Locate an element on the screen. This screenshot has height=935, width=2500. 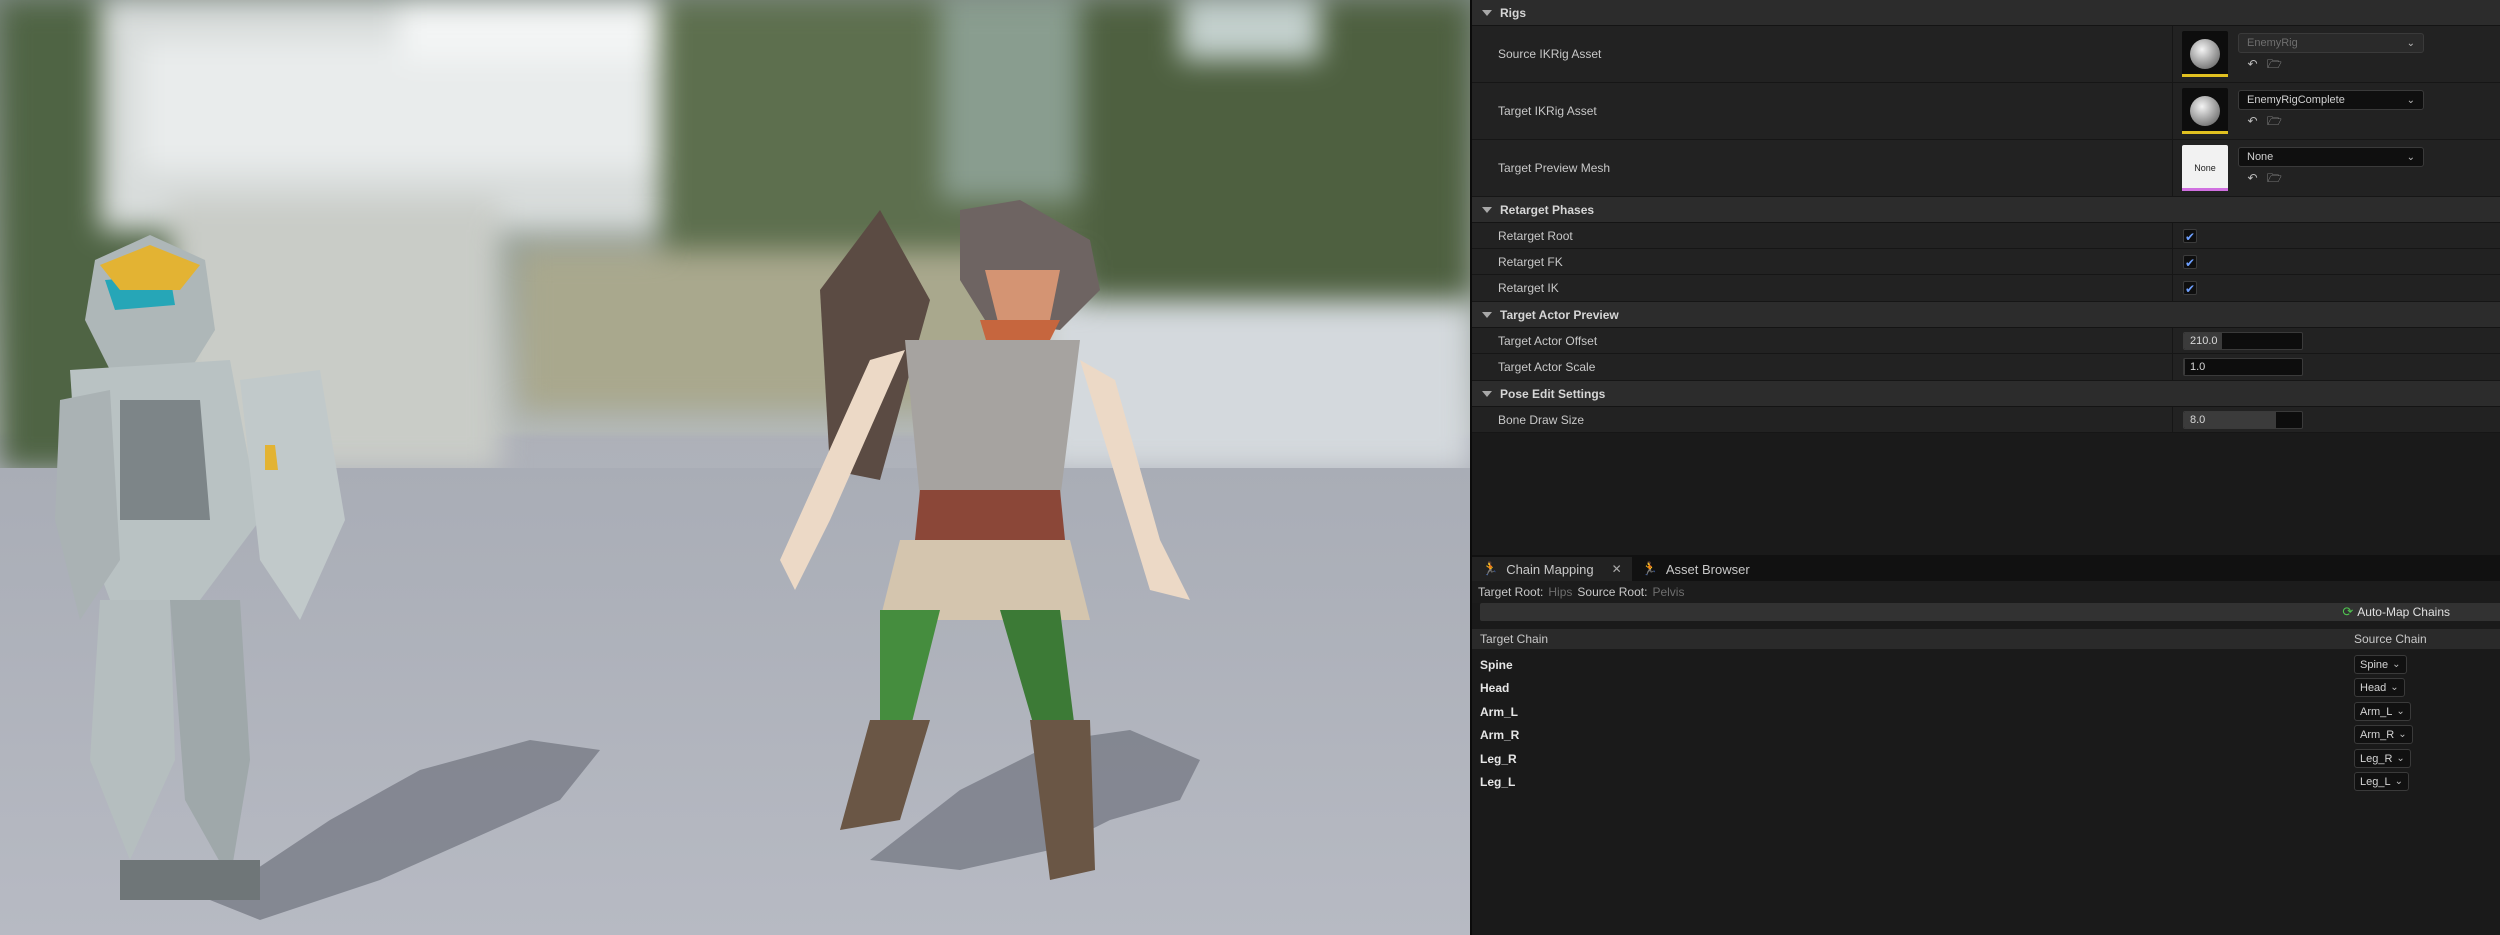
source-ikrig-thumbnail is located at coordinates (2205, 54).